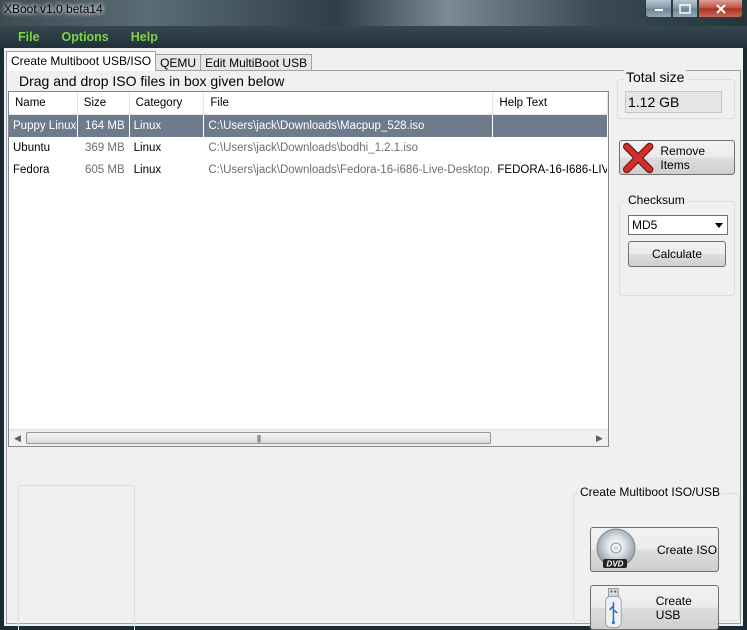 This screenshot has width=747, height=630. I want to click on chevron-down-icon, so click(719, 225).